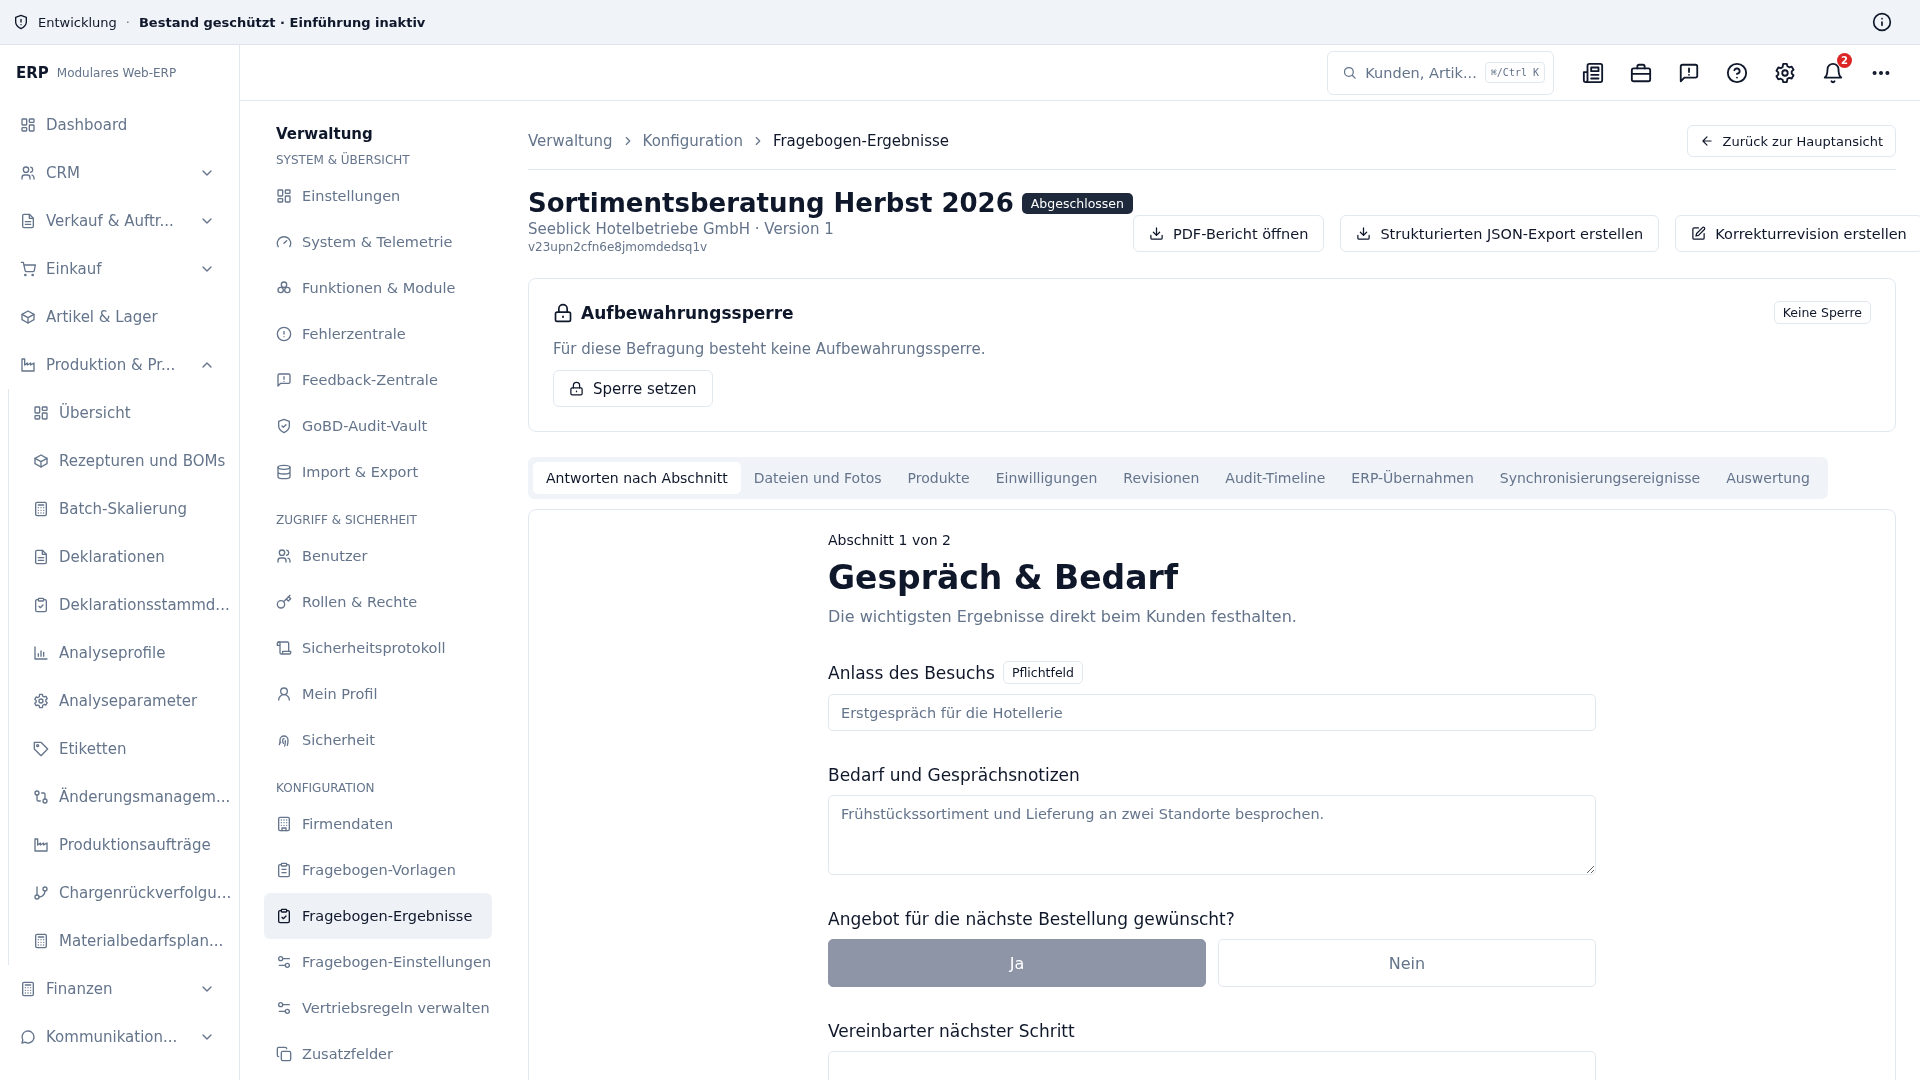 The height and width of the screenshot is (1080, 1920). I want to click on user-icon, so click(284, 694).